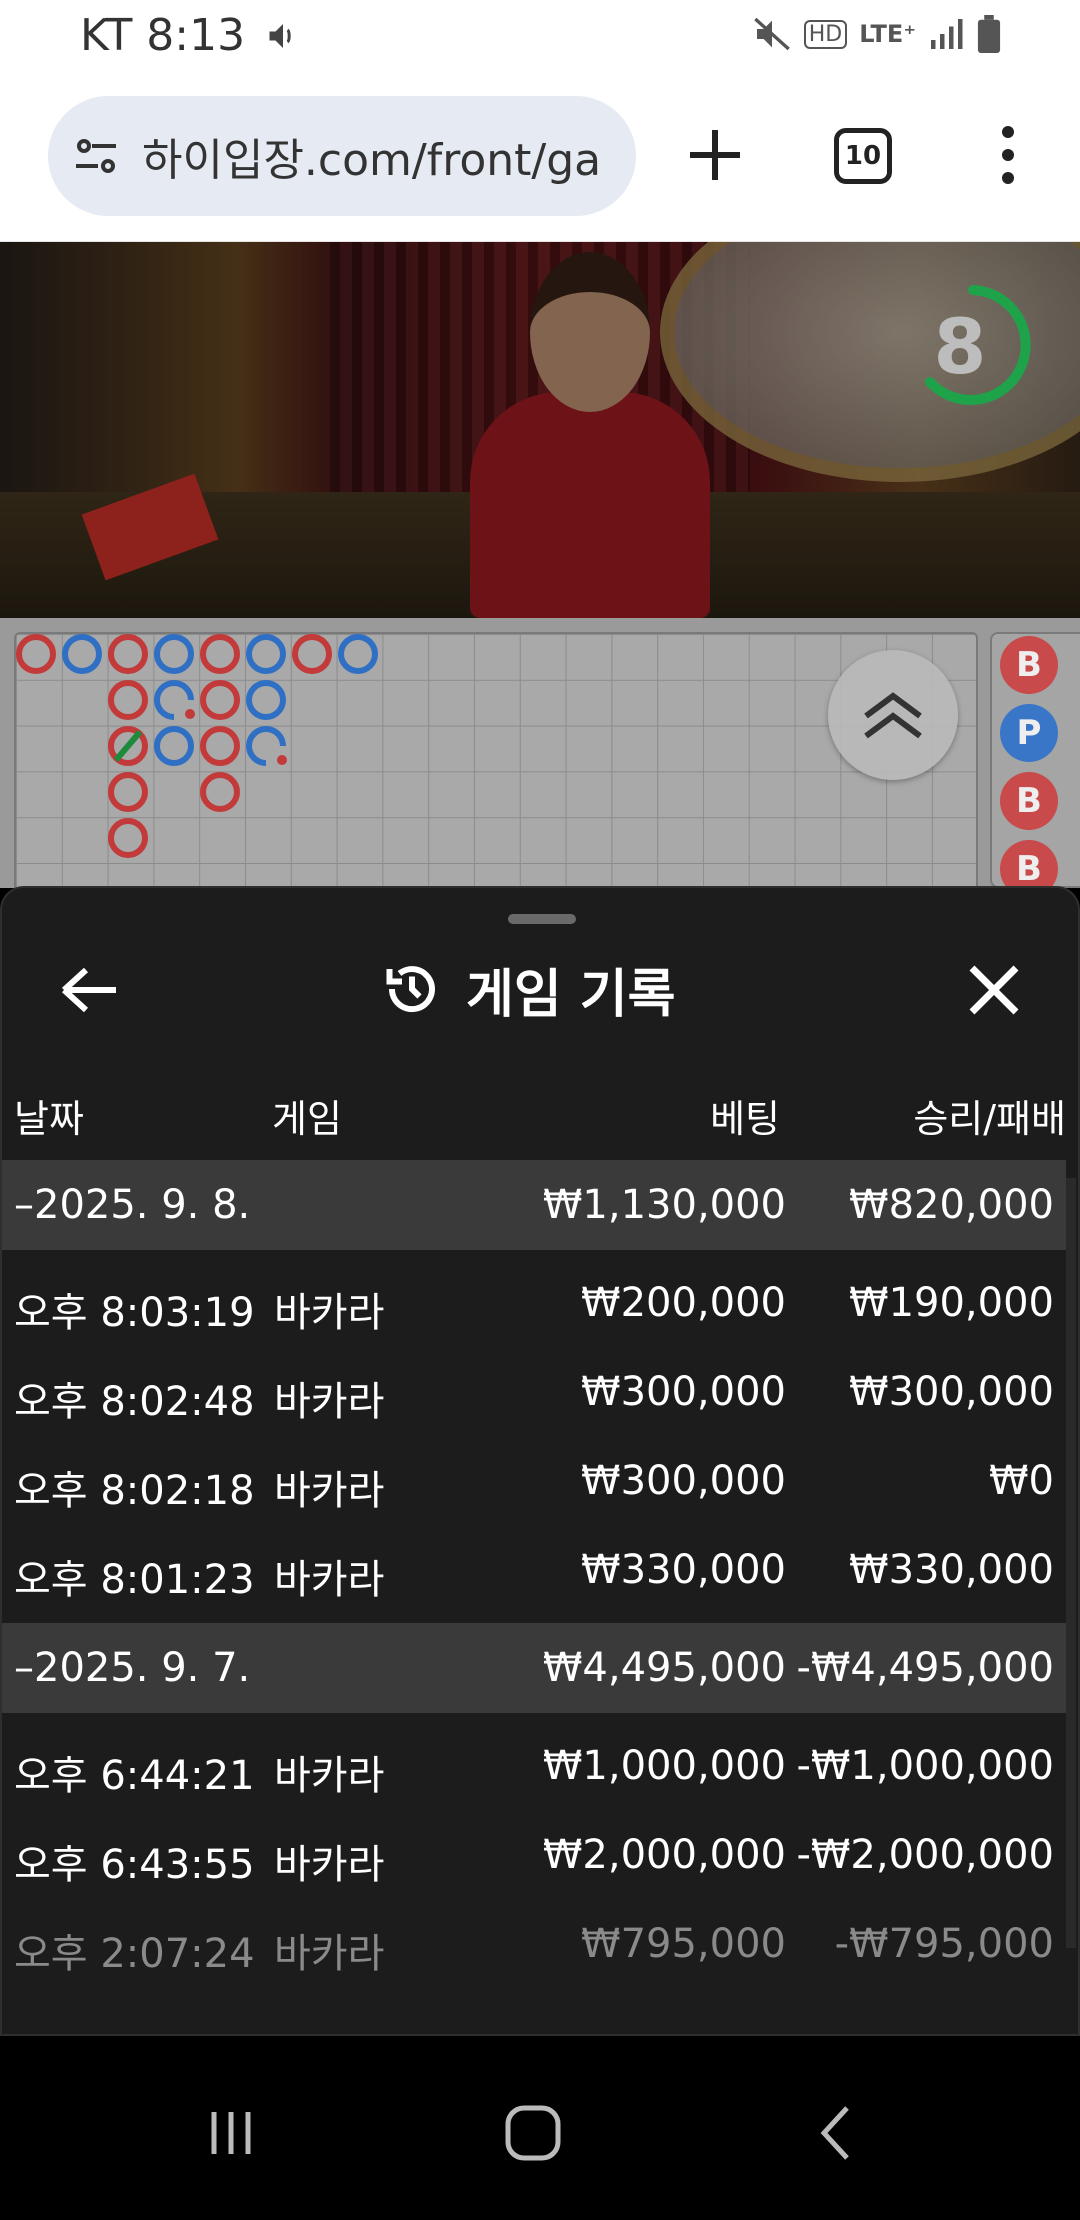 This screenshot has height=2220, width=1080. I want to click on address-bar: 하이입장.com/front/ga, so click(342, 156).